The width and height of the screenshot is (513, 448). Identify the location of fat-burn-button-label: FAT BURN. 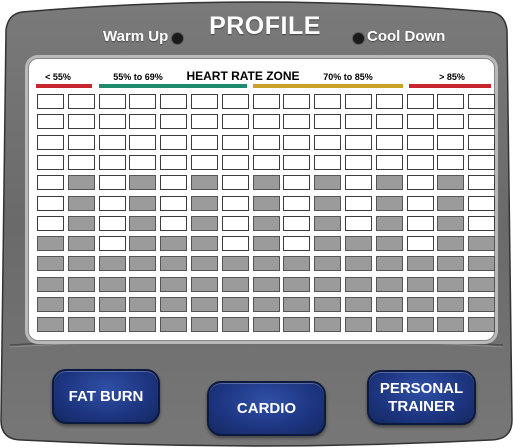
(106, 396).